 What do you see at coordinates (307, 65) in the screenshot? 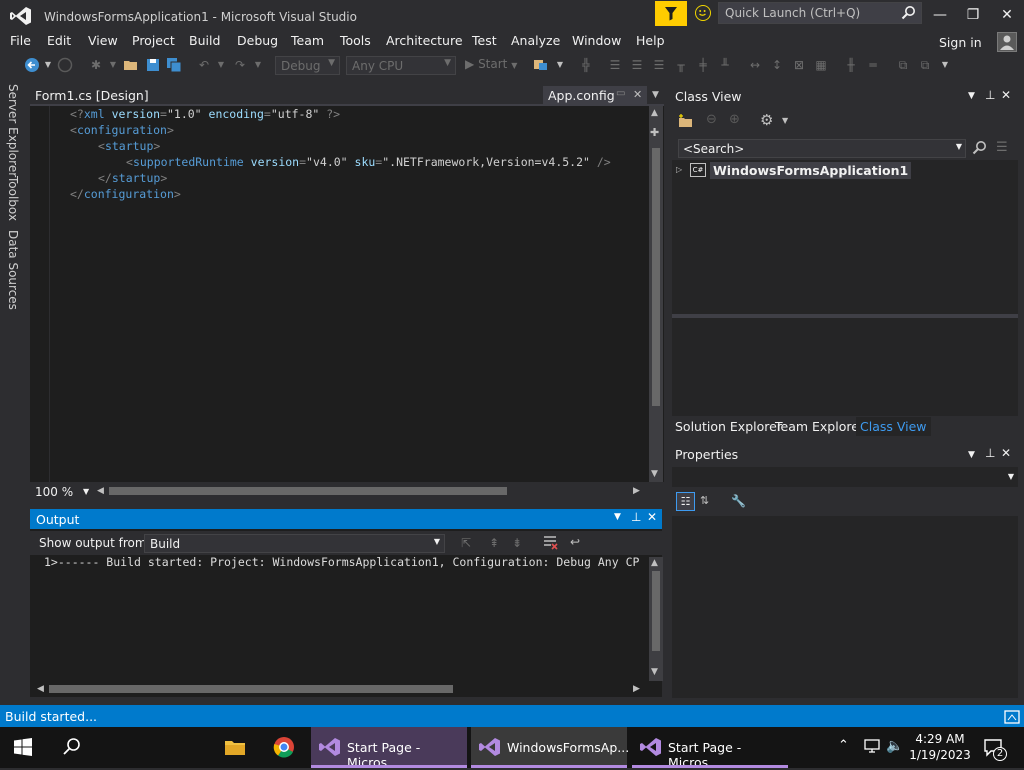
I see `solution-configuration-combo: Debug ▼` at bounding box center [307, 65].